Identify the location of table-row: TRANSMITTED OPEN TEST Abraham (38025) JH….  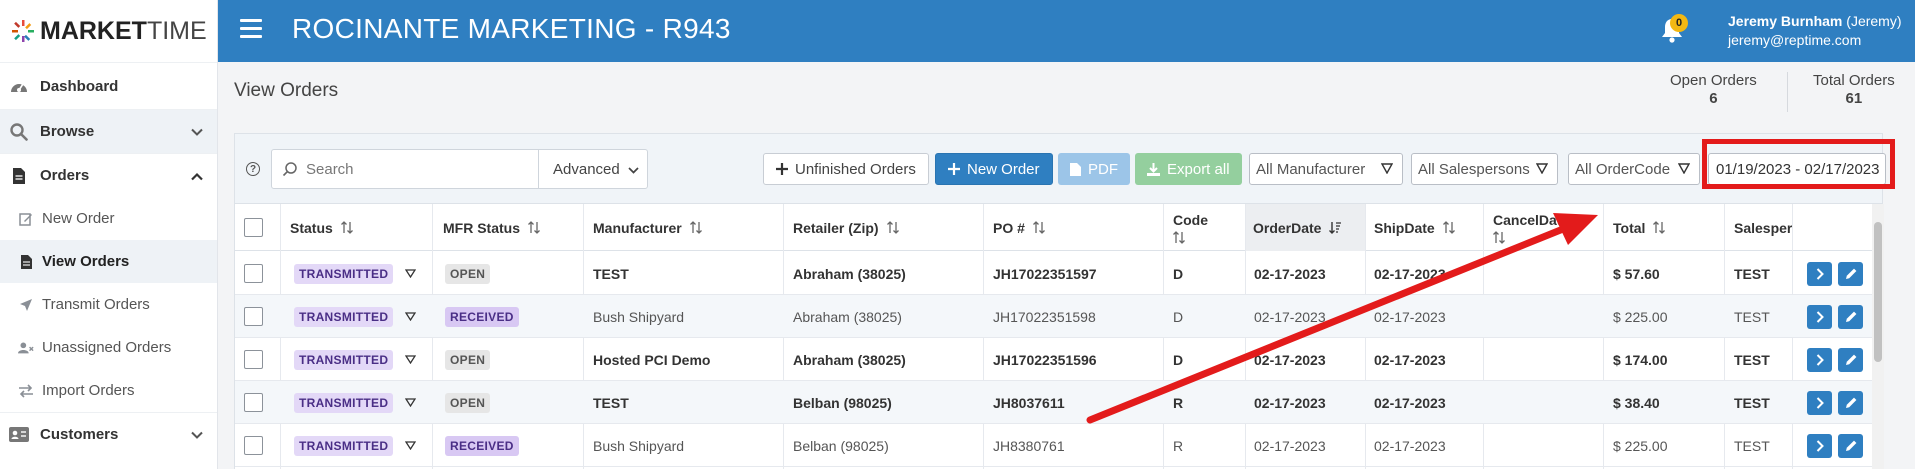
(1059, 273).